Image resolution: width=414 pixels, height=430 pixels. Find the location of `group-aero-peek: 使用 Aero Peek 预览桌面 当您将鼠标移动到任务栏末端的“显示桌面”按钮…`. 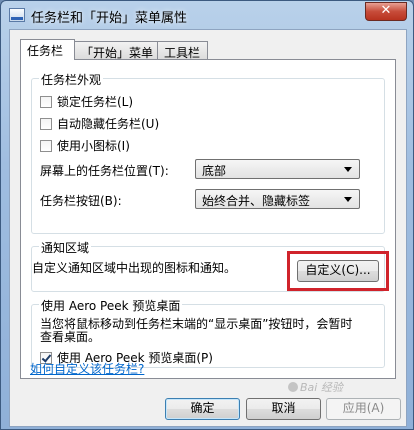

group-aero-peek: 使用 Aero Peek 预览桌面 当您将鼠标移动到任务栏末端的“显示桌面”按钮… is located at coordinates (208, 332).